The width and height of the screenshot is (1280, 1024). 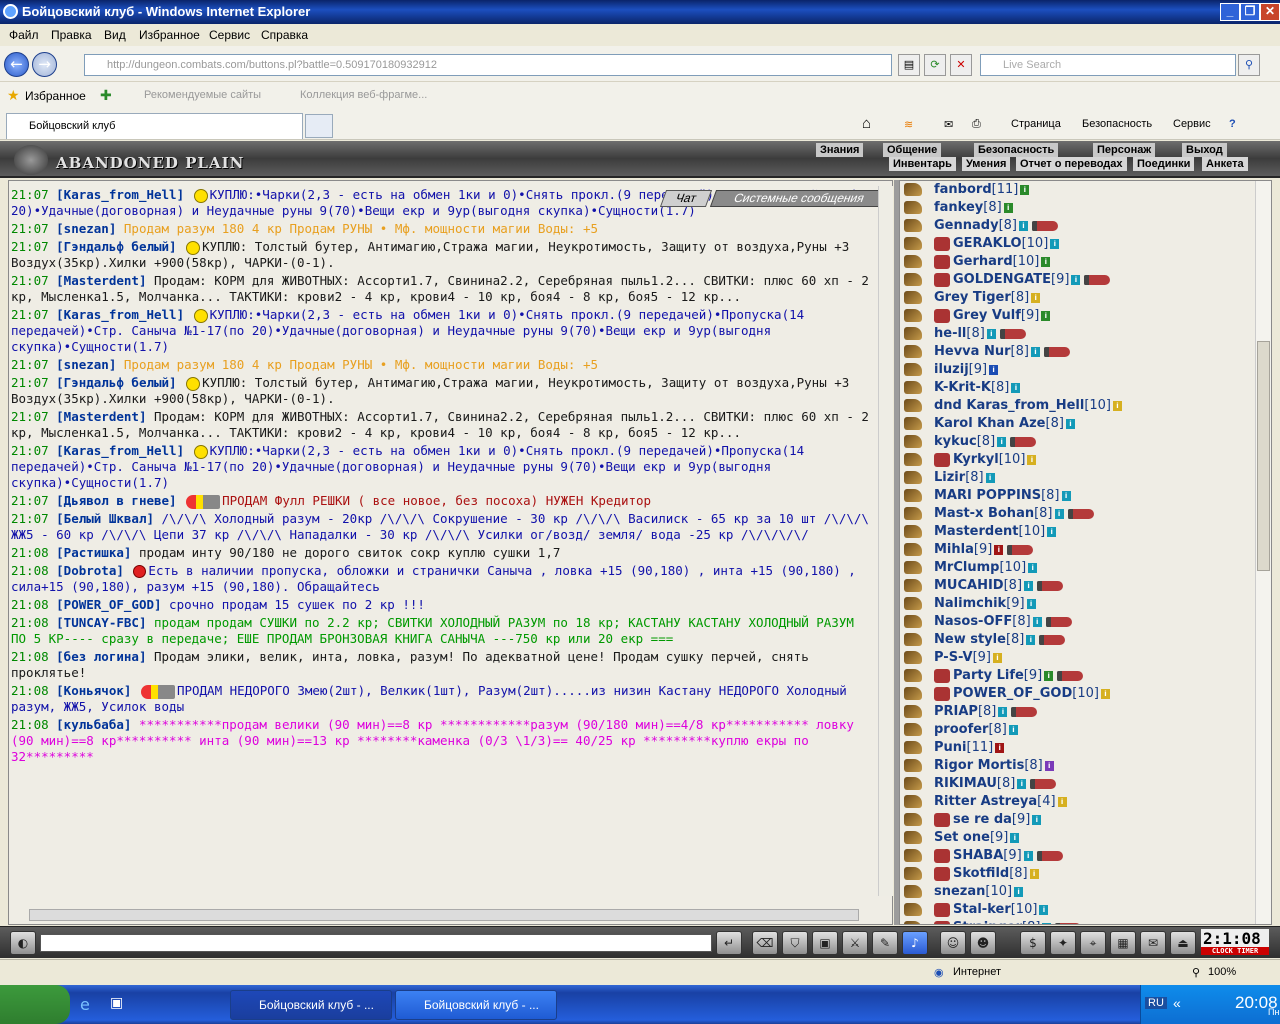 What do you see at coordinates (1028, 405) in the screenshot?
I see `user-entry: dnd Karas_from_Hell[10] i` at bounding box center [1028, 405].